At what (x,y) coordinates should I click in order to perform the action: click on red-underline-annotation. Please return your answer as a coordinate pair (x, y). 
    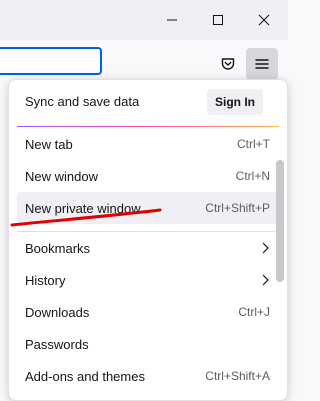
    Looking at the image, I should click on (86, 217).